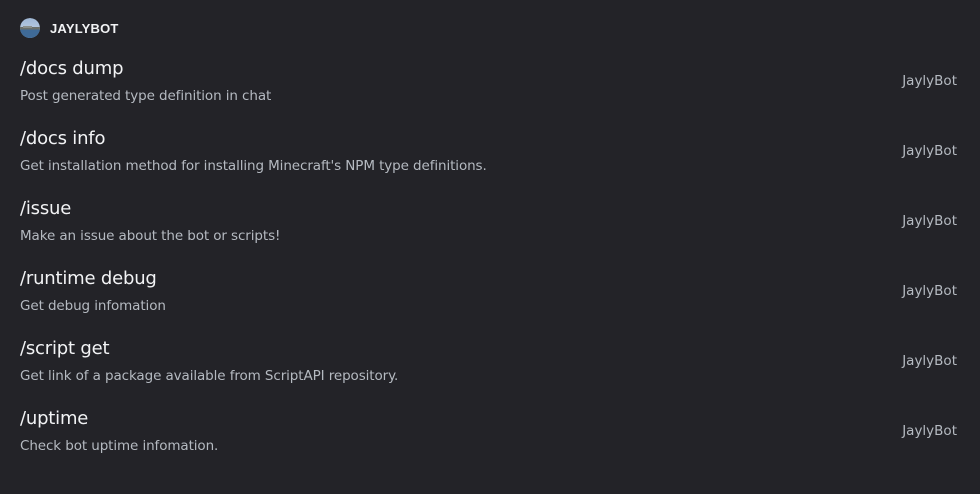 The image size is (980, 494). What do you see at coordinates (93, 306) in the screenshot?
I see `command-description: Get debug infomation` at bounding box center [93, 306].